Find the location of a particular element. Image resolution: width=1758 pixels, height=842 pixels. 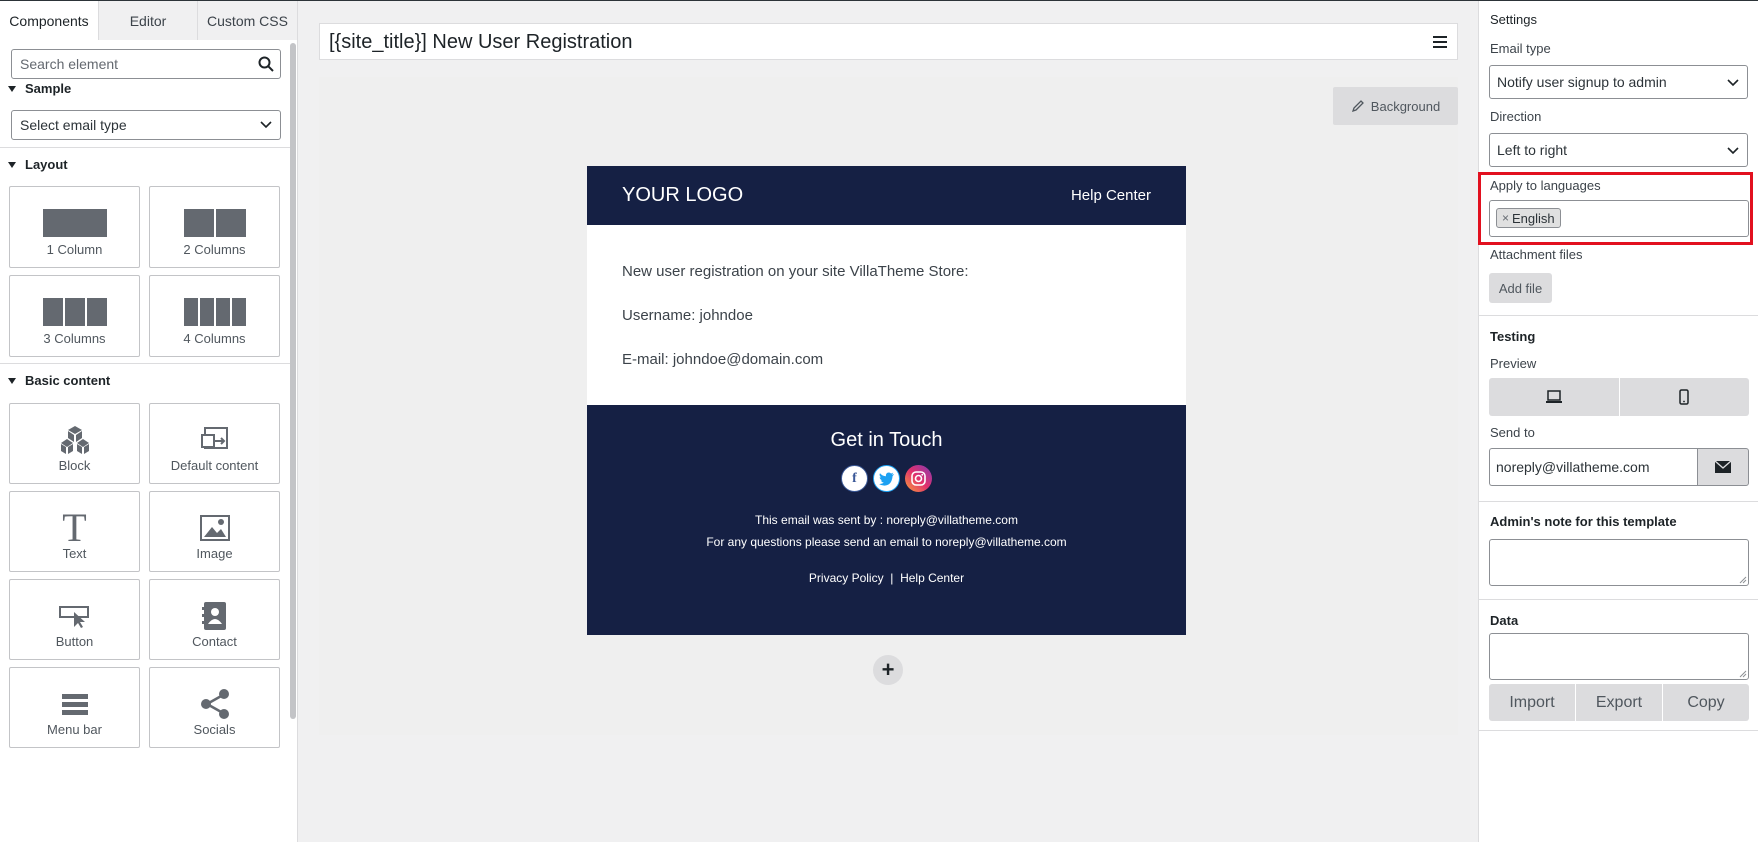

one-column-icon is located at coordinates (74, 223).